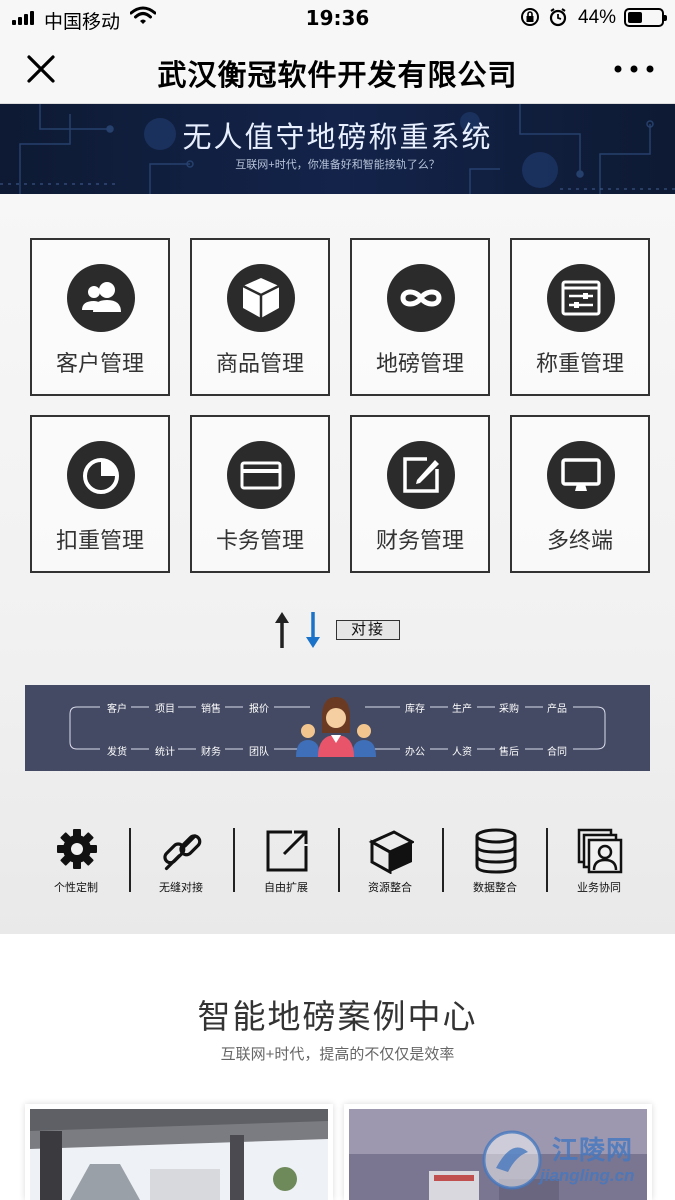  Describe the element at coordinates (368, 630) in the screenshot. I see `connect-label: 对接` at that location.